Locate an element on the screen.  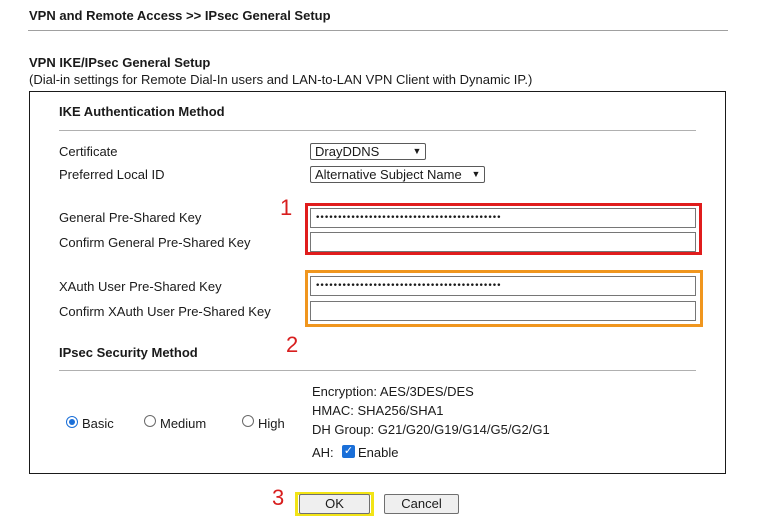
hmac-text: HMAC: SHA256/SHA1 is located at coordinates (378, 410).